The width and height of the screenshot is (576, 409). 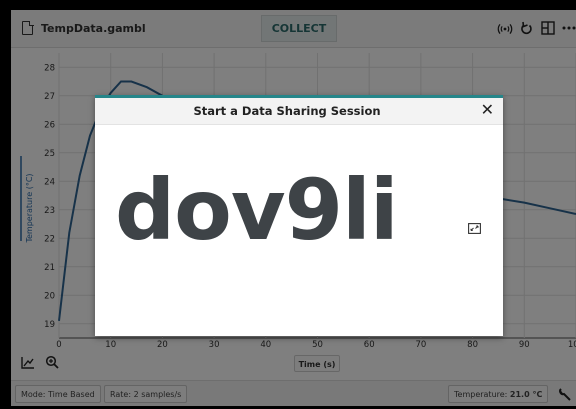 What do you see at coordinates (287, 111) in the screenshot?
I see `dialog-title: Start a Data Sharing Session` at bounding box center [287, 111].